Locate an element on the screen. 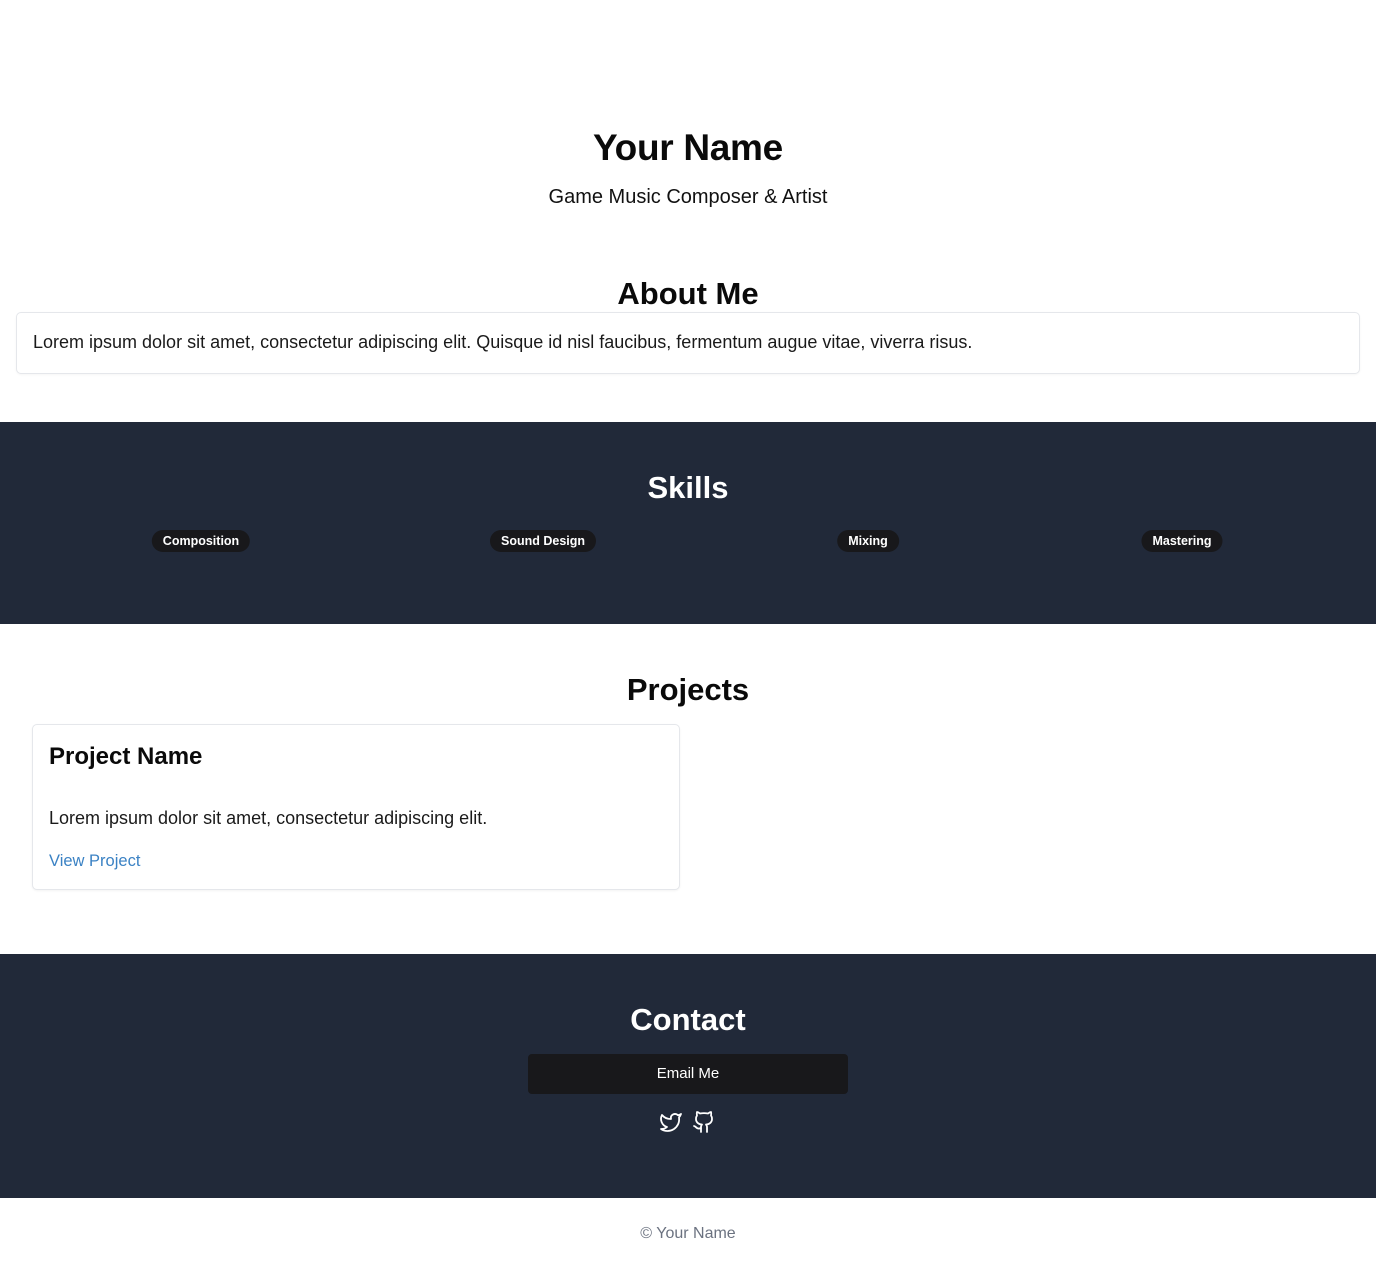  skill-badge-mastering: Mastering is located at coordinates (1182, 541).